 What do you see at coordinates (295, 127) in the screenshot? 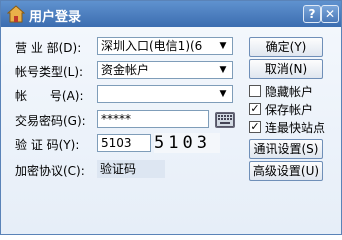
I see `fastest-site-label: 连最快站点` at bounding box center [295, 127].